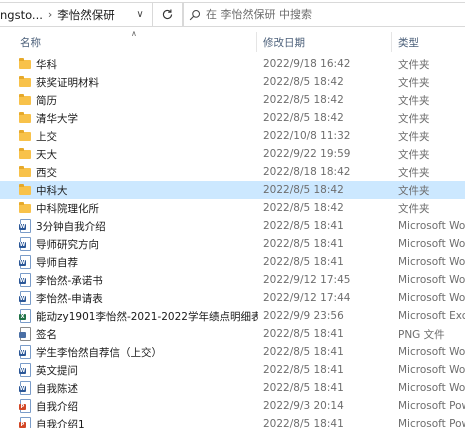 This screenshot has width=465, height=428. I want to click on search-input, so click(331, 14).